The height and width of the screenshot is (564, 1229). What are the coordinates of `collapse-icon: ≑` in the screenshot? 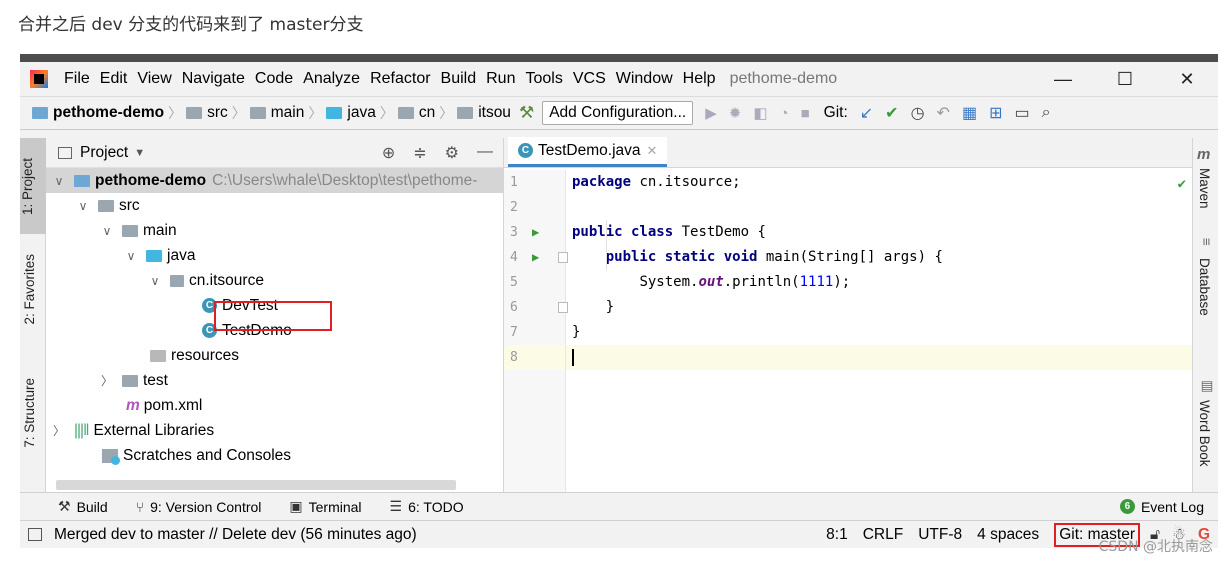 It's located at (419, 153).